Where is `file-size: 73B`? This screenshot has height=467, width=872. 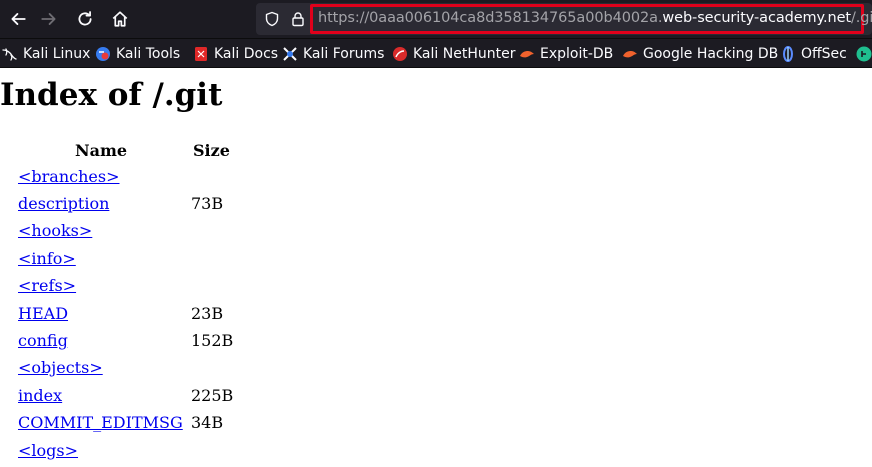
file-size: 73B is located at coordinates (207, 203).